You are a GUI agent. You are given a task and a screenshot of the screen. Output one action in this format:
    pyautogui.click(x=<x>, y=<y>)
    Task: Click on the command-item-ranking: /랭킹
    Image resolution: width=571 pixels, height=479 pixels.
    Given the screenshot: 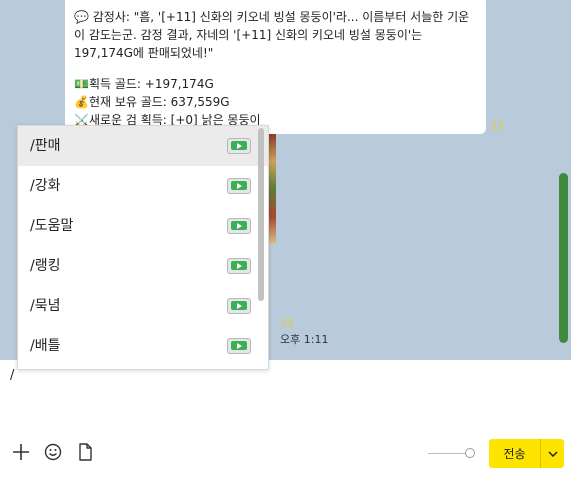 What is the action you would take?
    pyautogui.click(x=143, y=266)
    